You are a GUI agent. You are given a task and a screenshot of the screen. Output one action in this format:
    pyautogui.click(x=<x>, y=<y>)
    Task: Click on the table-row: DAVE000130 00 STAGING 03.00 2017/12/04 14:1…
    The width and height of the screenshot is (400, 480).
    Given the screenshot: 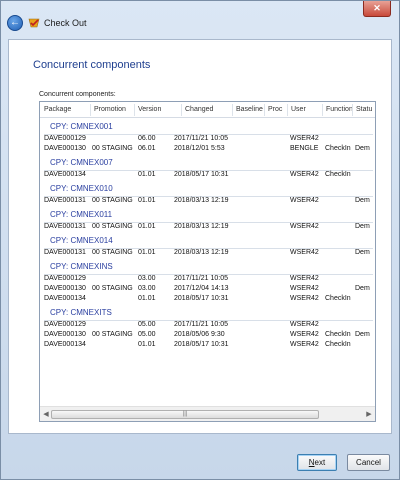 What is the action you would take?
    pyautogui.click(x=207, y=290)
    